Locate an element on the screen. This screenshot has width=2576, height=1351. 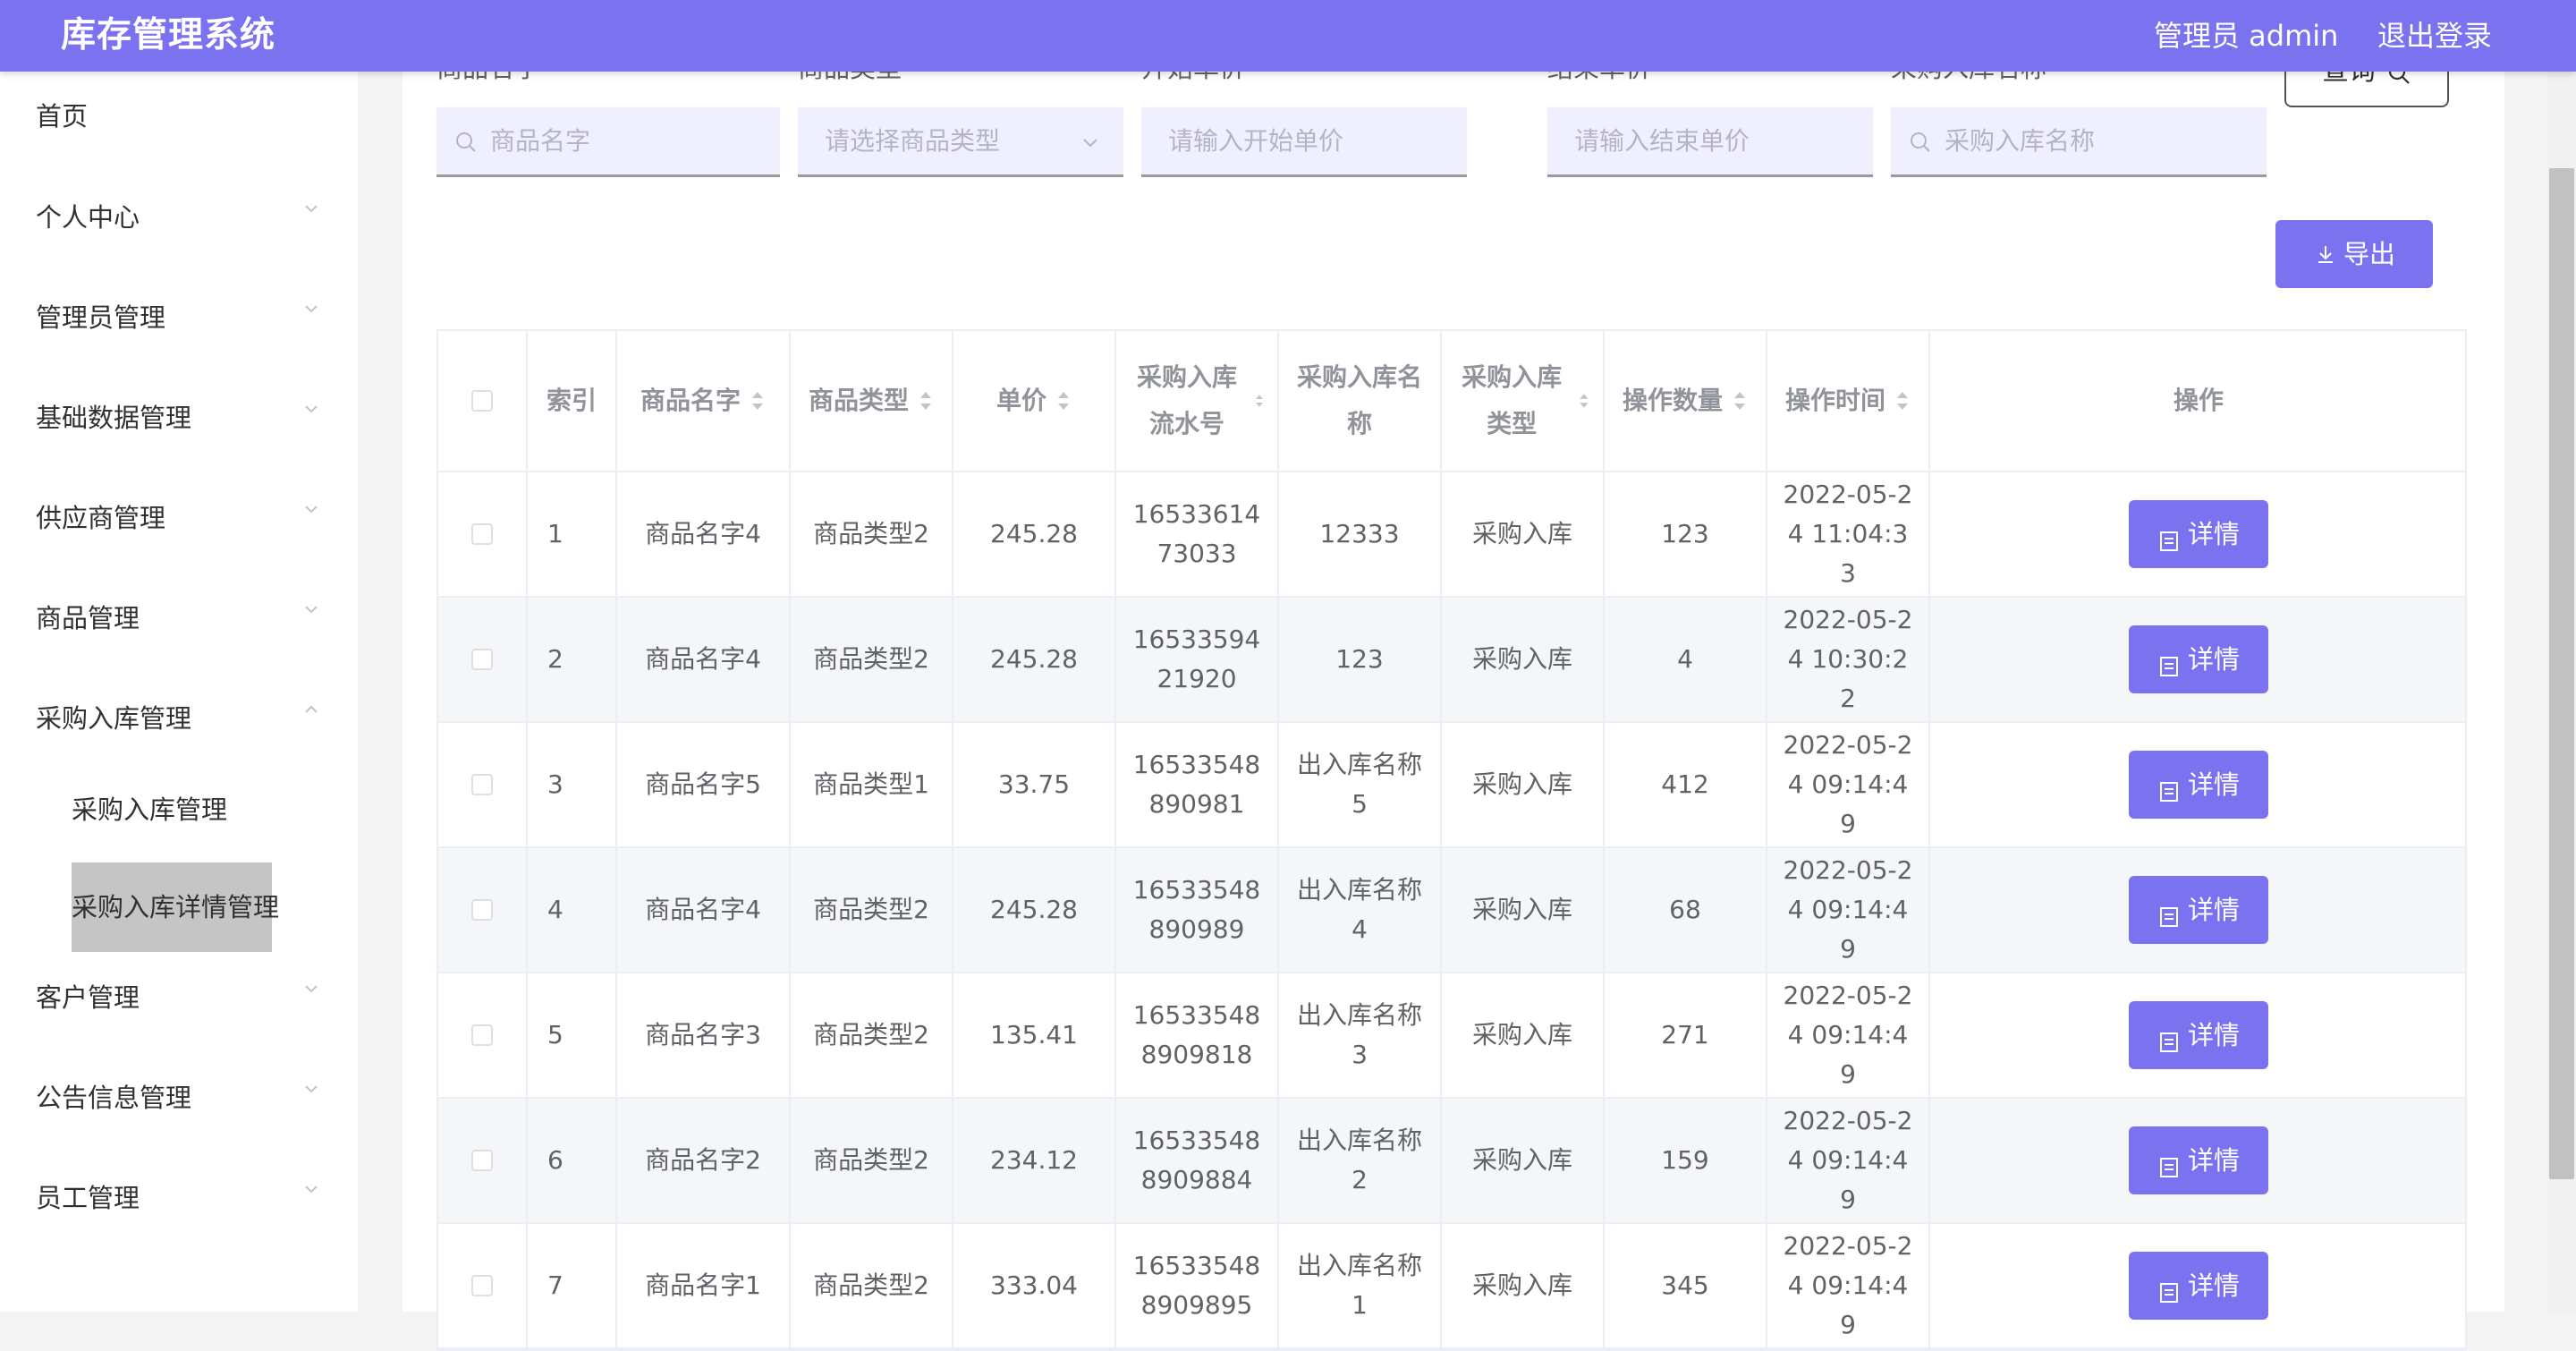
export-button-label: 导出 is located at coordinates (2369, 254).